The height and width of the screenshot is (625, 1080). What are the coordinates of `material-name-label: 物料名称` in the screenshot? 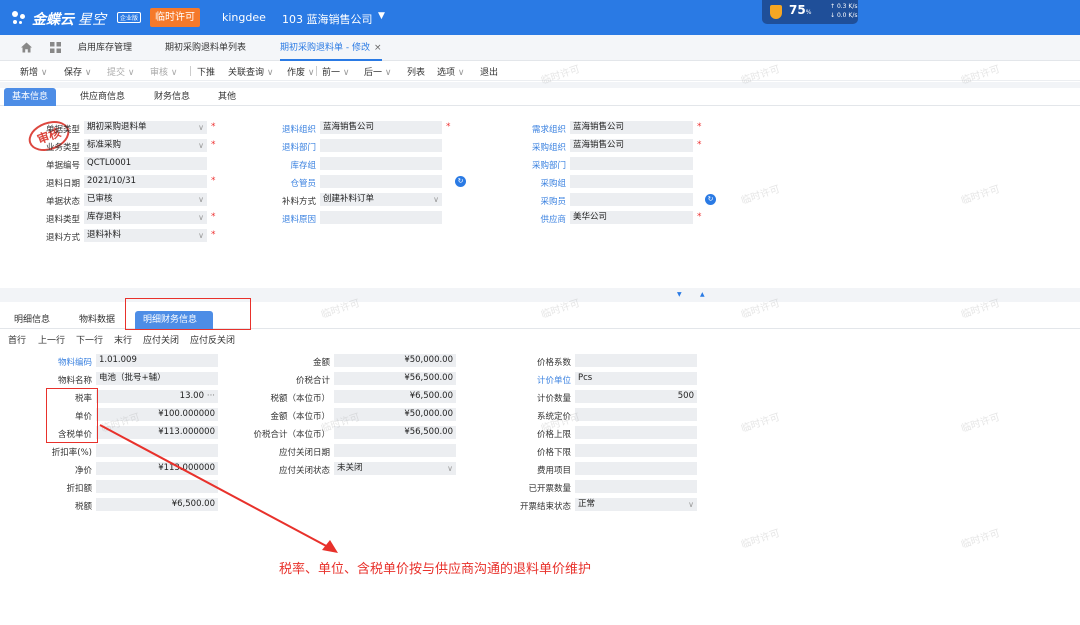 It's located at (74, 381).